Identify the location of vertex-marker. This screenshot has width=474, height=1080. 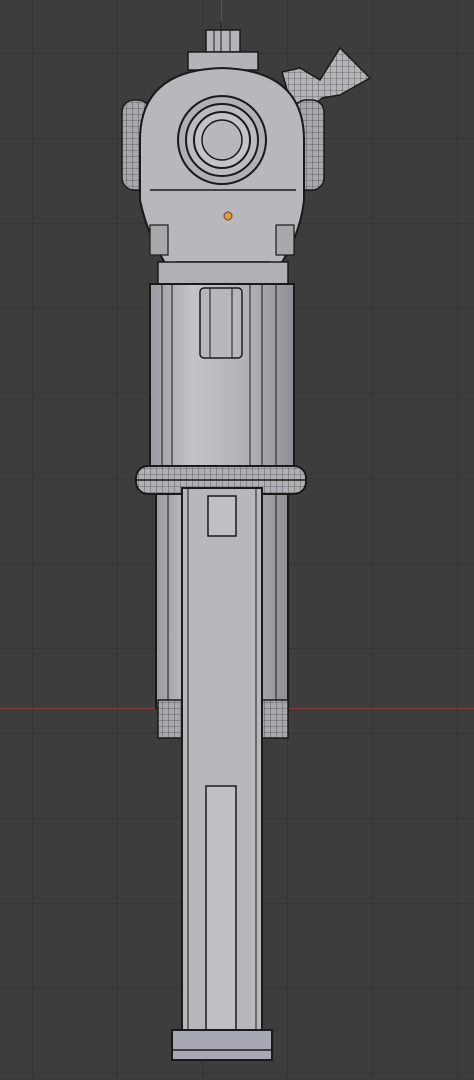
(228, 216).